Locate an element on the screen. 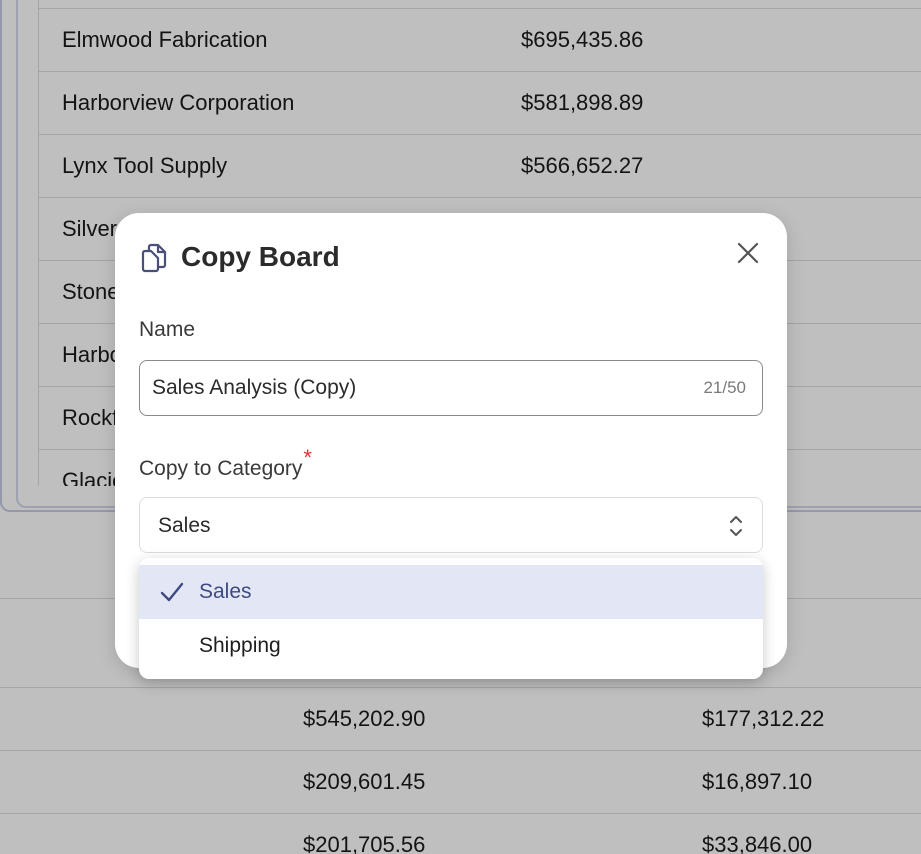  category-dropdown: Sales Shipping is located at coordinates (451, 618).